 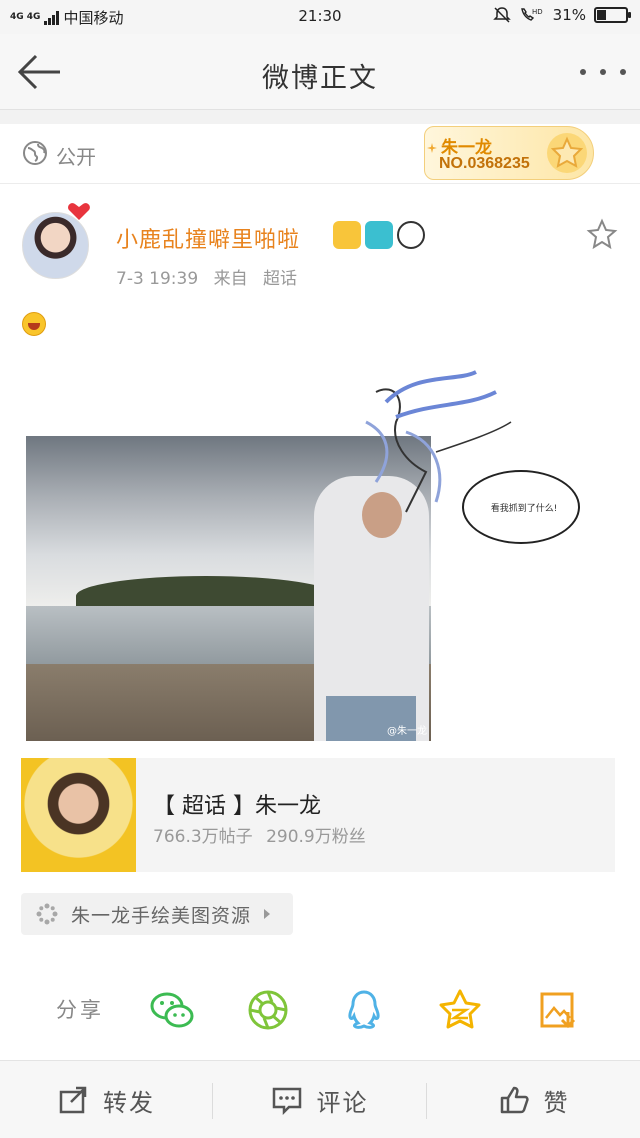 I want to click on moments-icon, so click(x=268, y=1010).